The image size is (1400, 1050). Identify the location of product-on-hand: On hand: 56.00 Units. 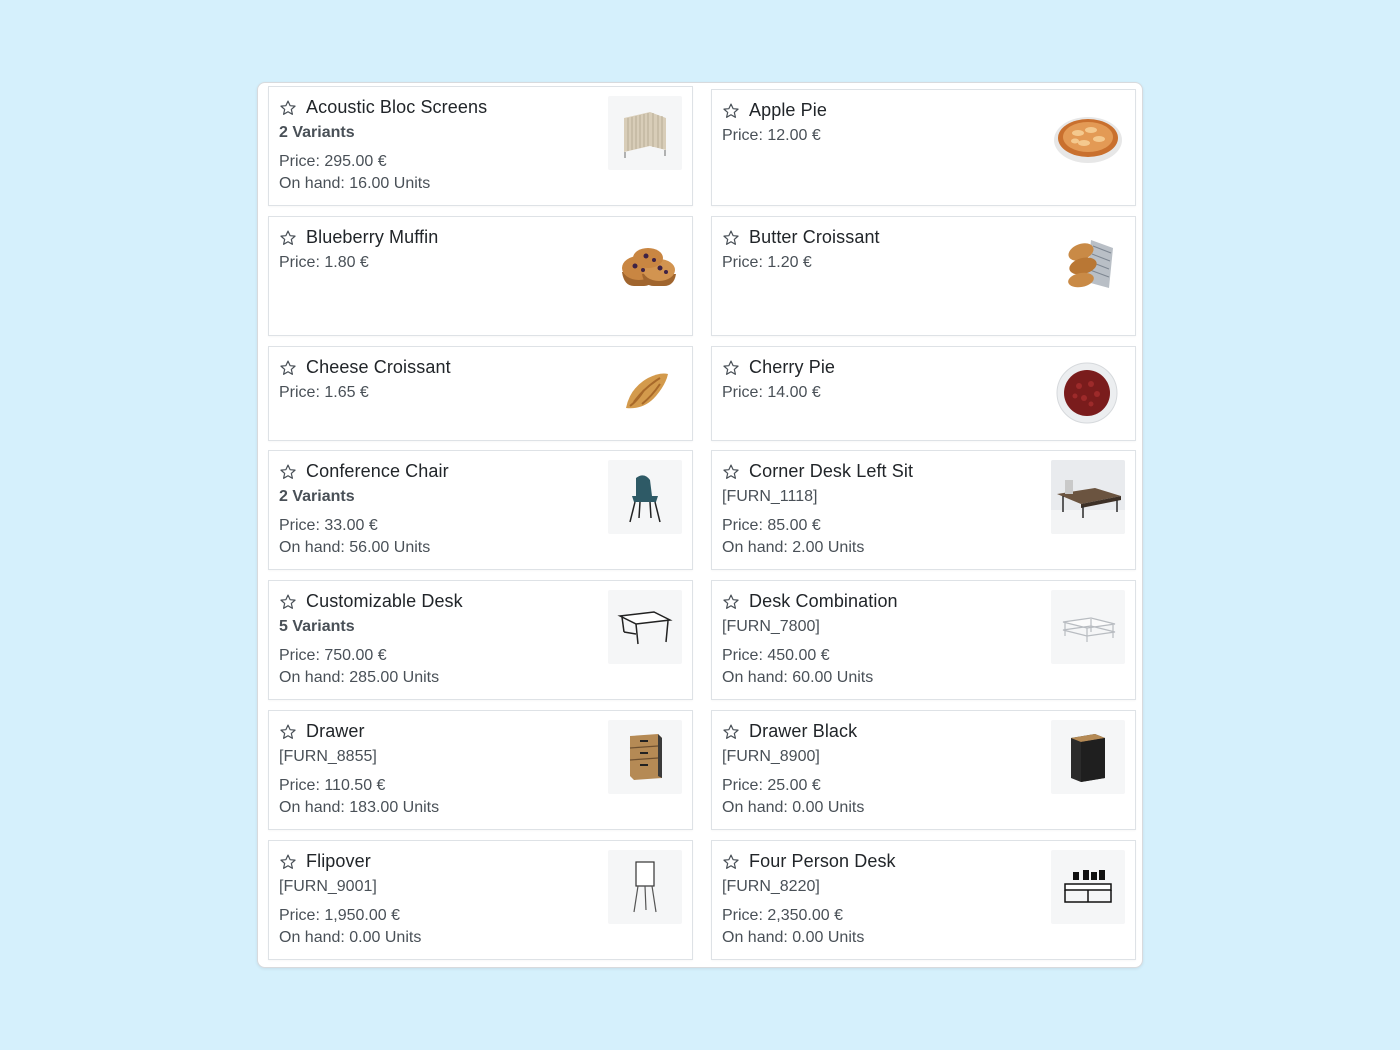
(355, 547).